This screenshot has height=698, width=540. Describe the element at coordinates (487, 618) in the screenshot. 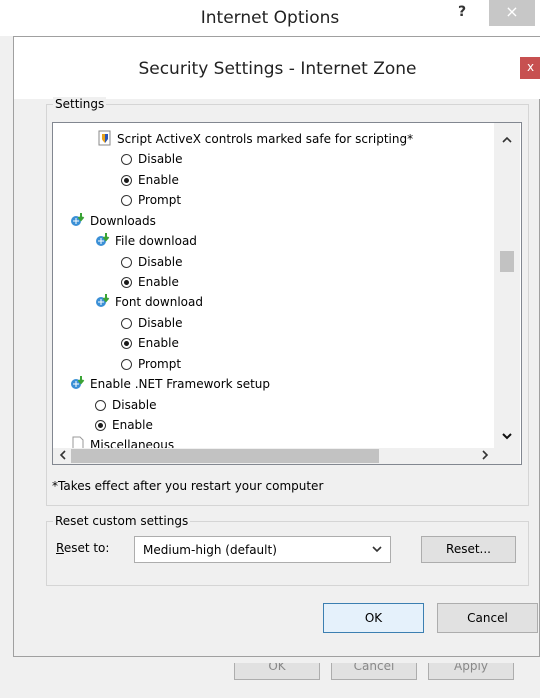

I see `cancel-button: Cancel` at that location.